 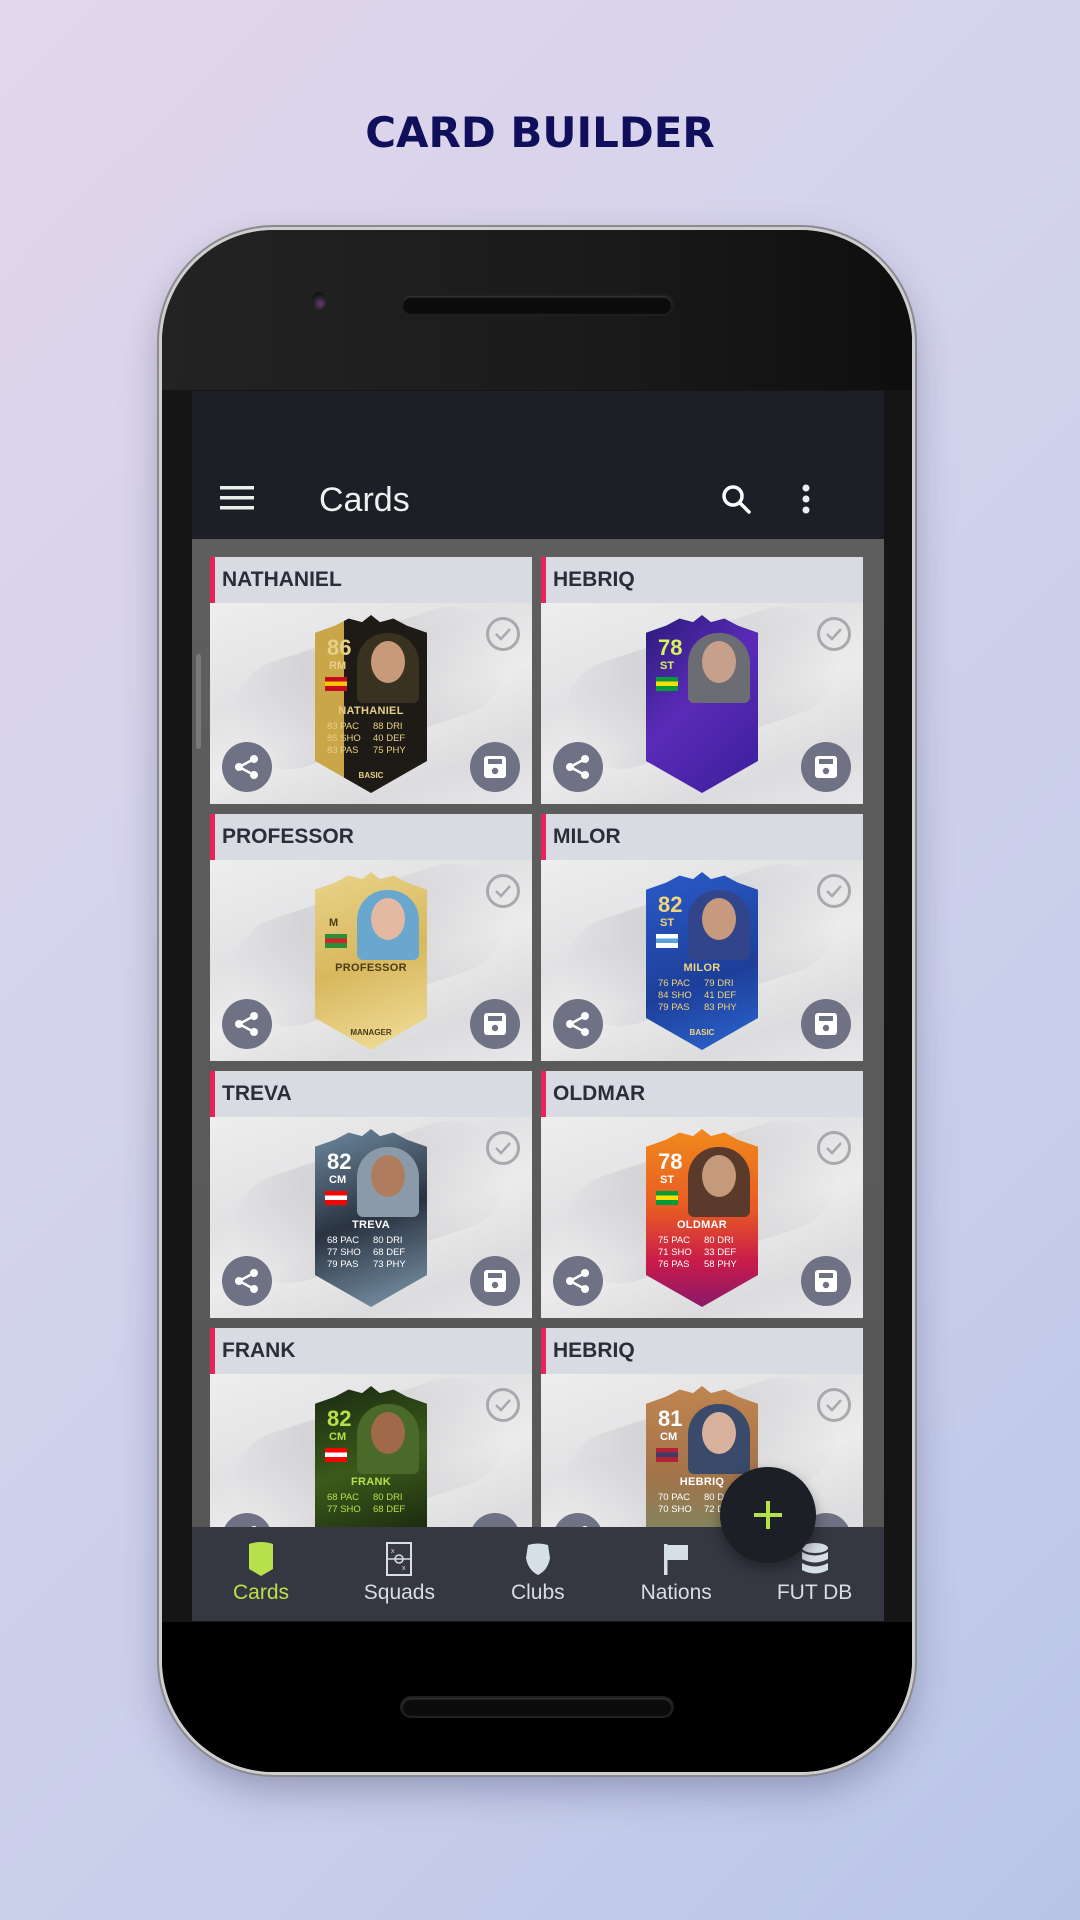 I want to click on tile-header: TREVA, so click(x=371, y=1094).